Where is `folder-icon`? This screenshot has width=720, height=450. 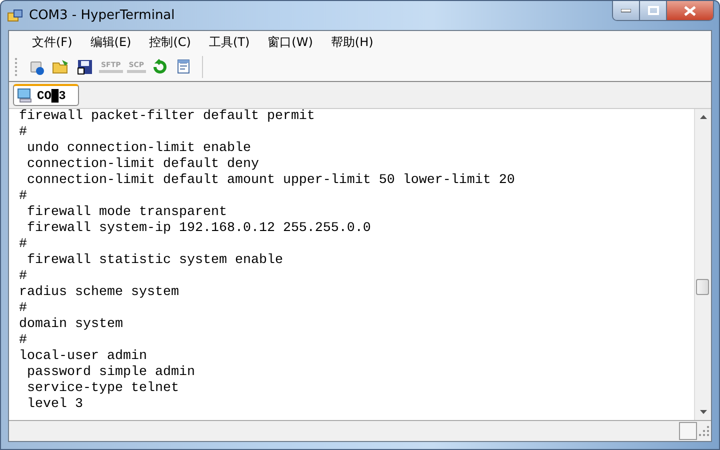 folder-icon is located at coordinates (61, 67).